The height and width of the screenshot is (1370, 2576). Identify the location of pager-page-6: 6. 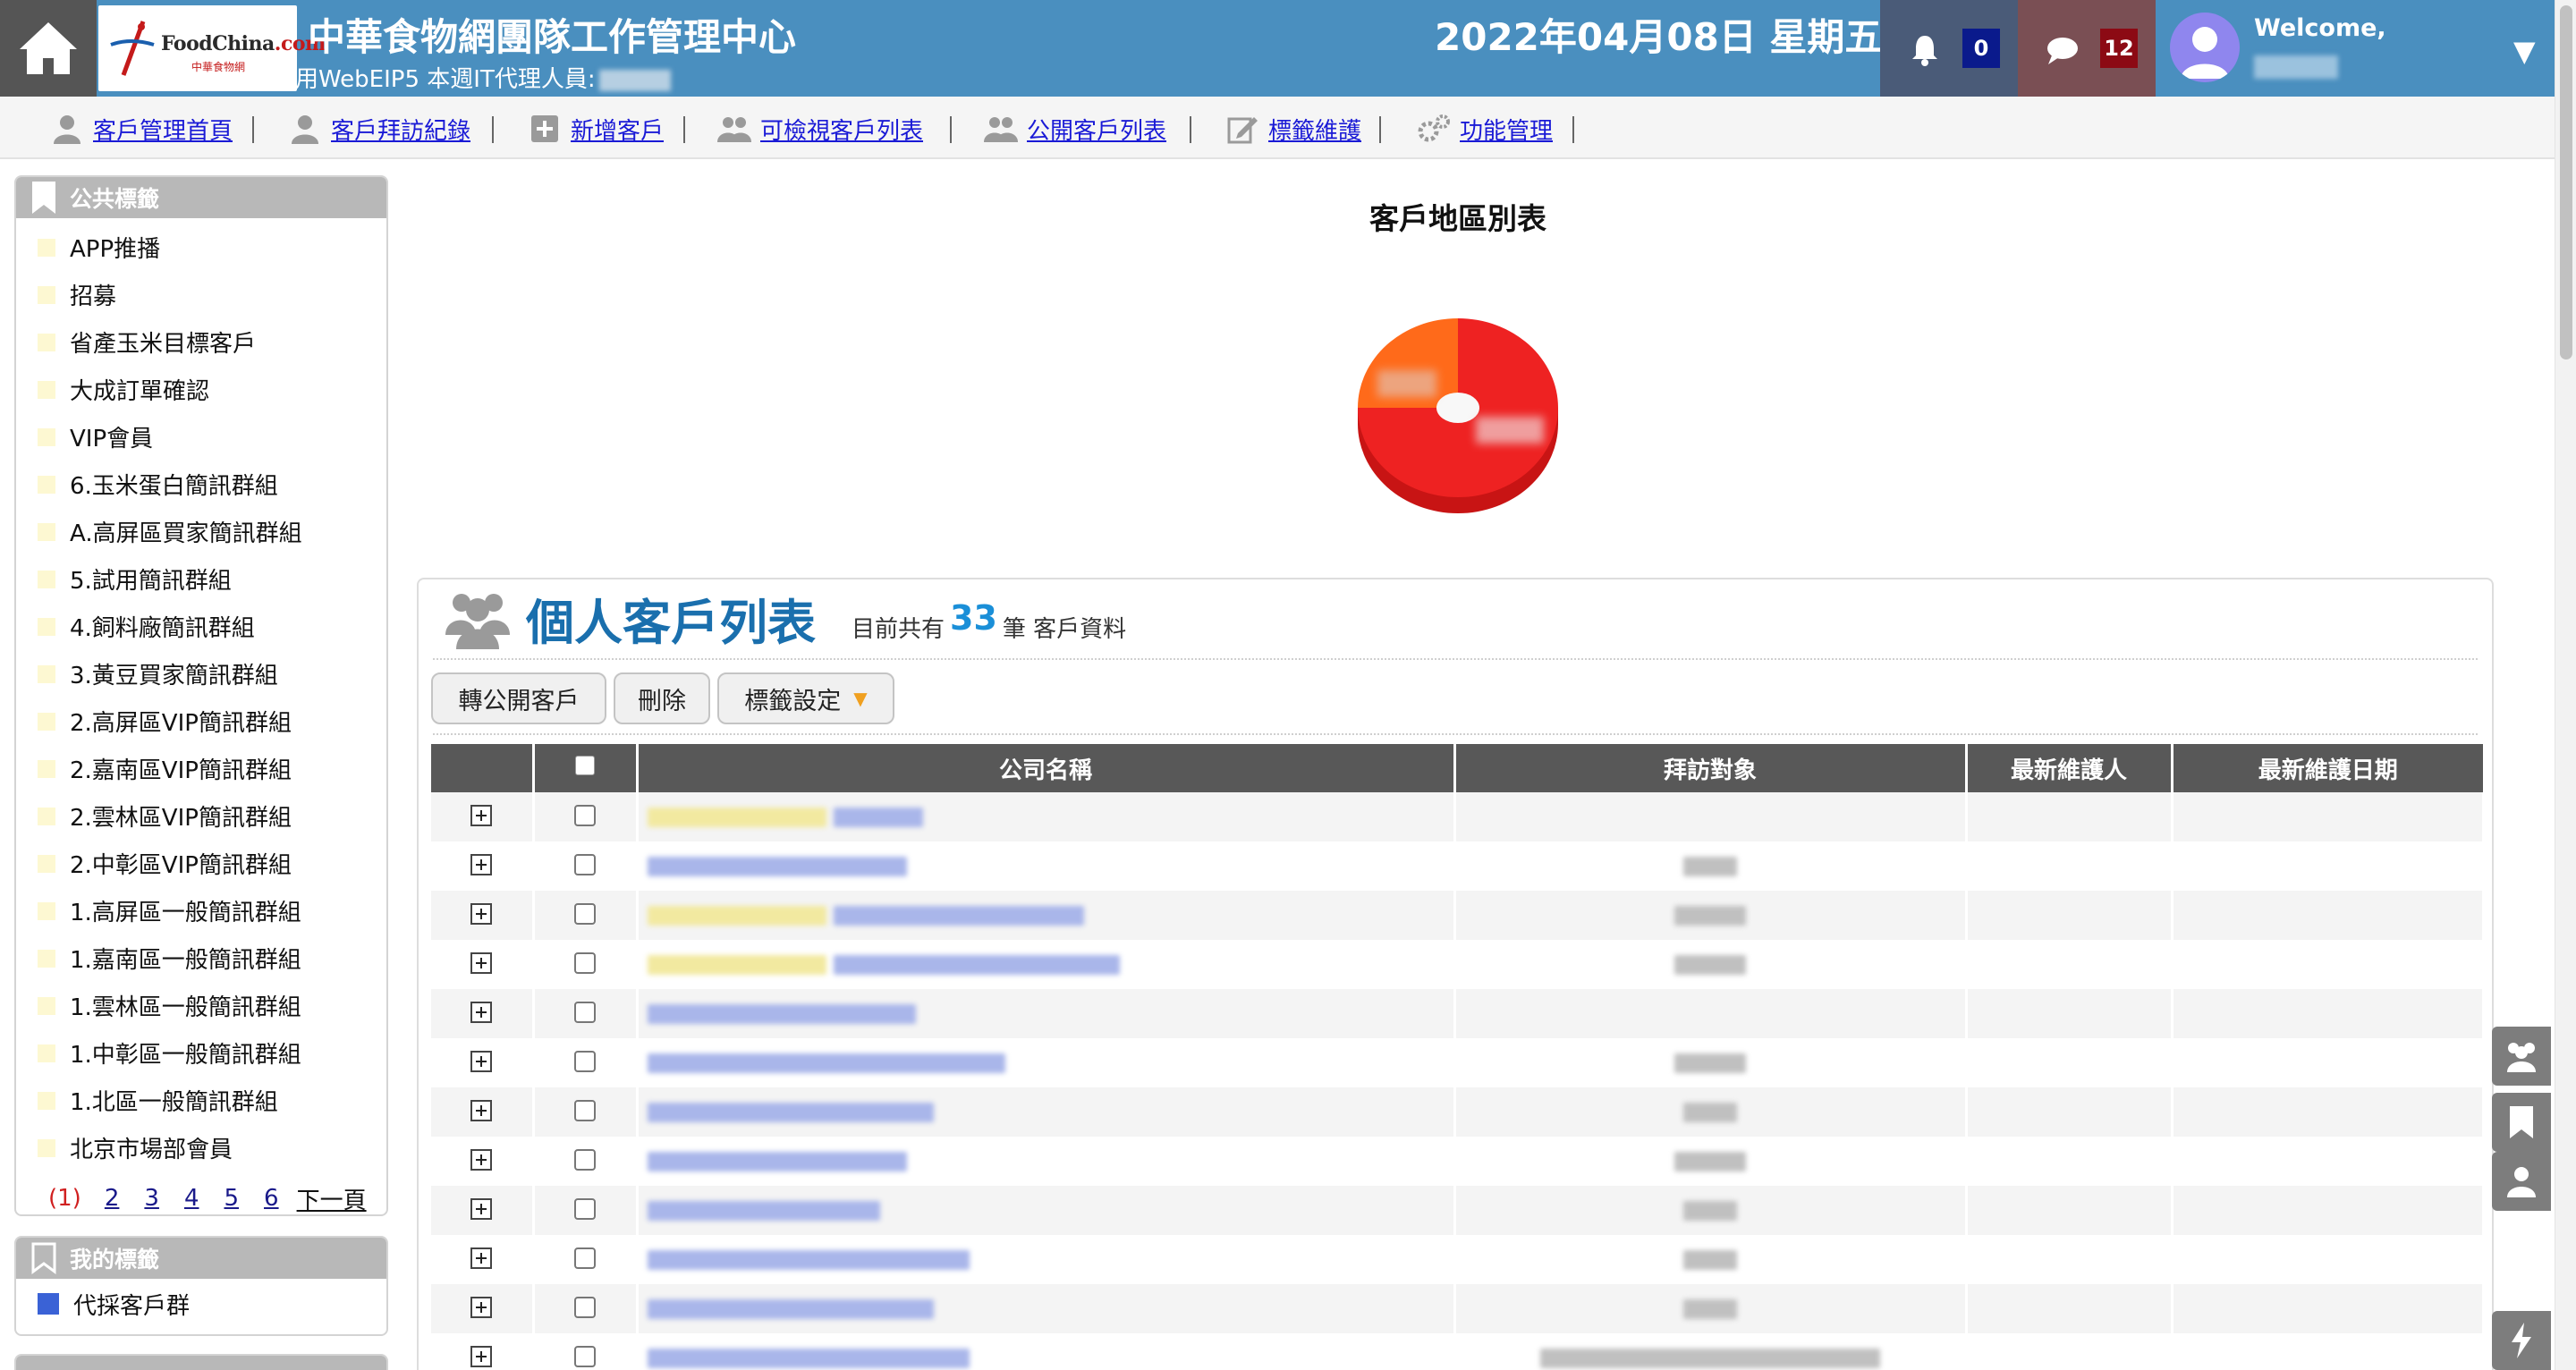
(271, 1198).